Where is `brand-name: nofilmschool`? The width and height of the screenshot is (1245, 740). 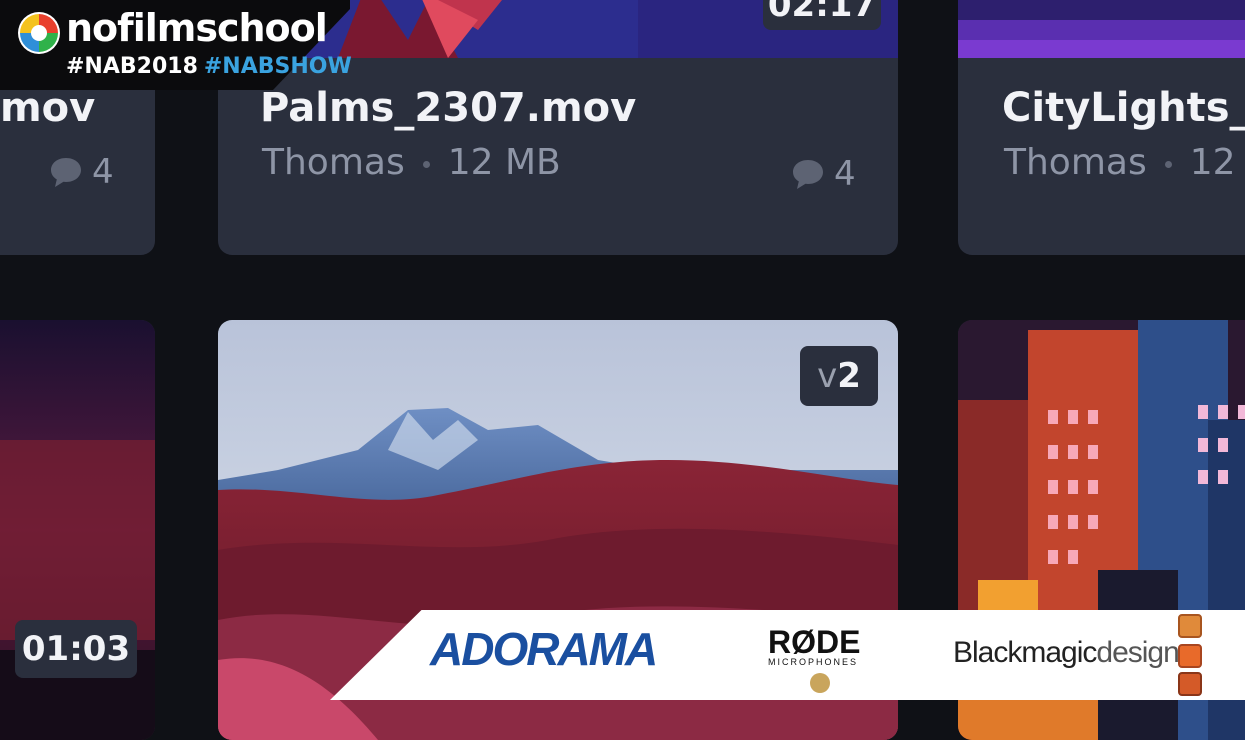 brand-name: nofilmschool is located at coordinates (197, 28).